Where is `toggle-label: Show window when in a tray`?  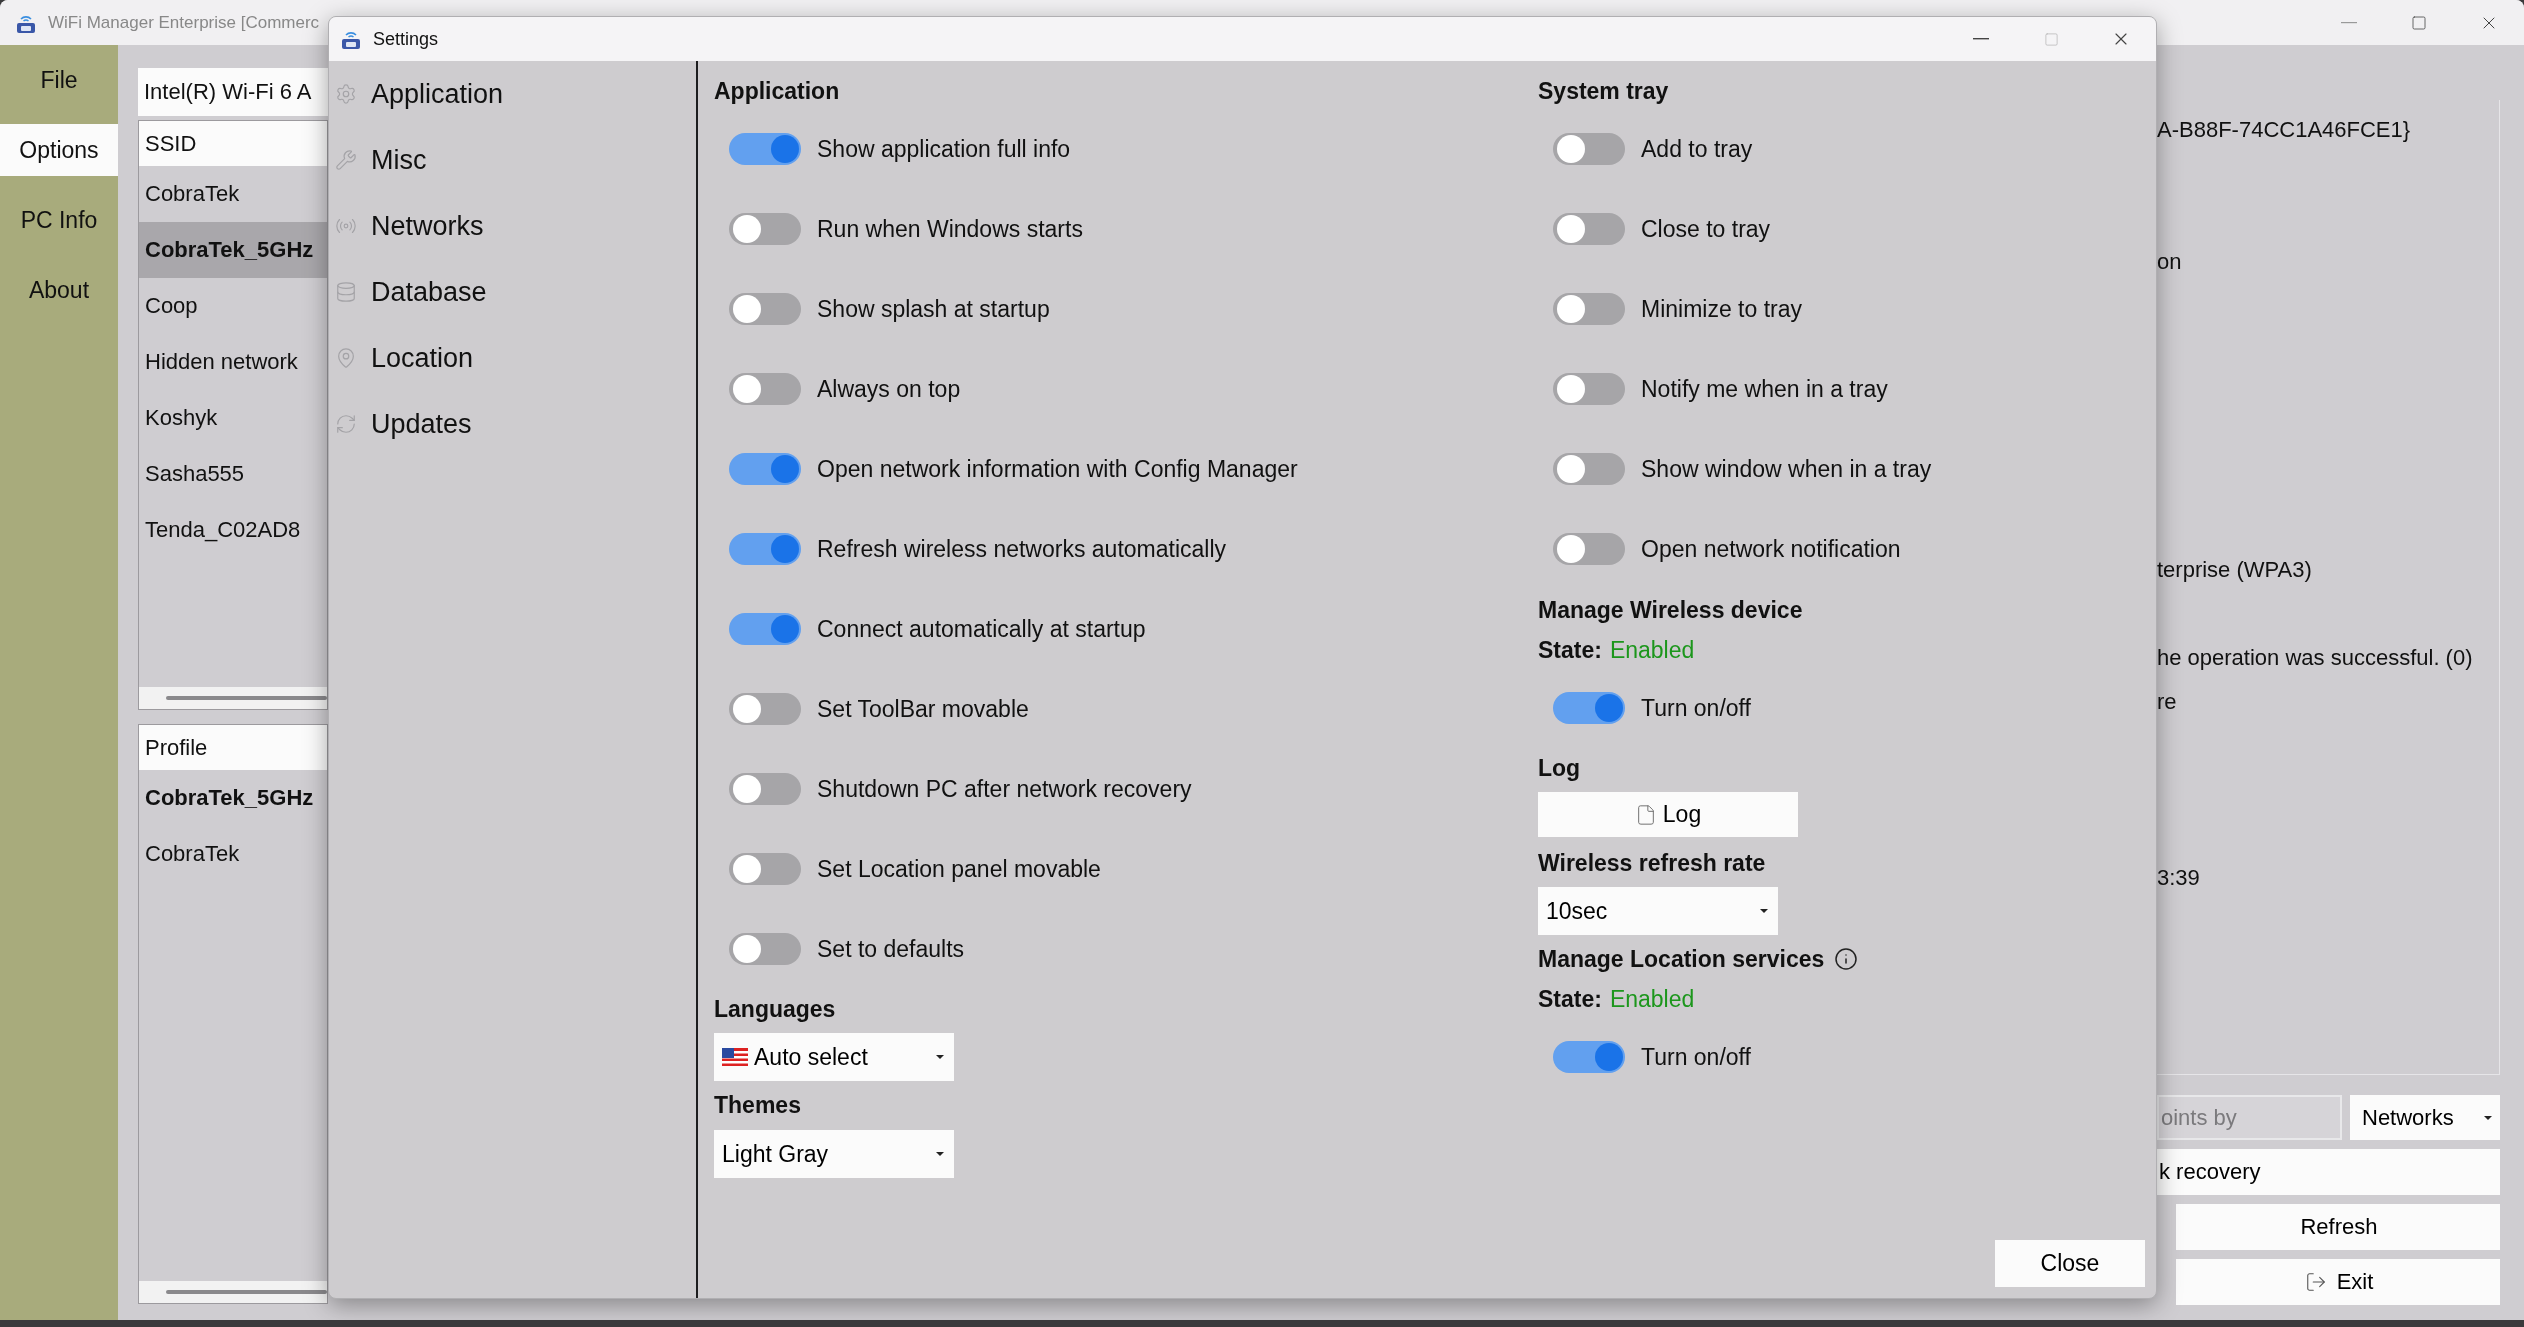 toggle-label: Show window when in a tray is located at coordinates (1786, 469).